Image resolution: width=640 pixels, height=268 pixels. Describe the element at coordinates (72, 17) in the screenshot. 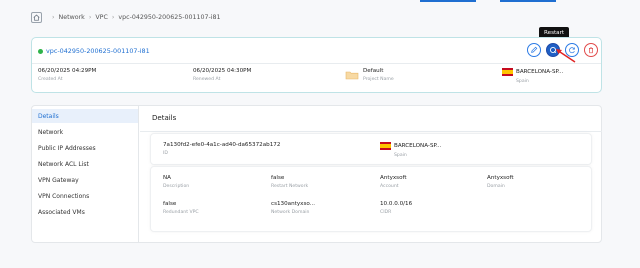

I see `breadcrumb-network: Network` at that location.